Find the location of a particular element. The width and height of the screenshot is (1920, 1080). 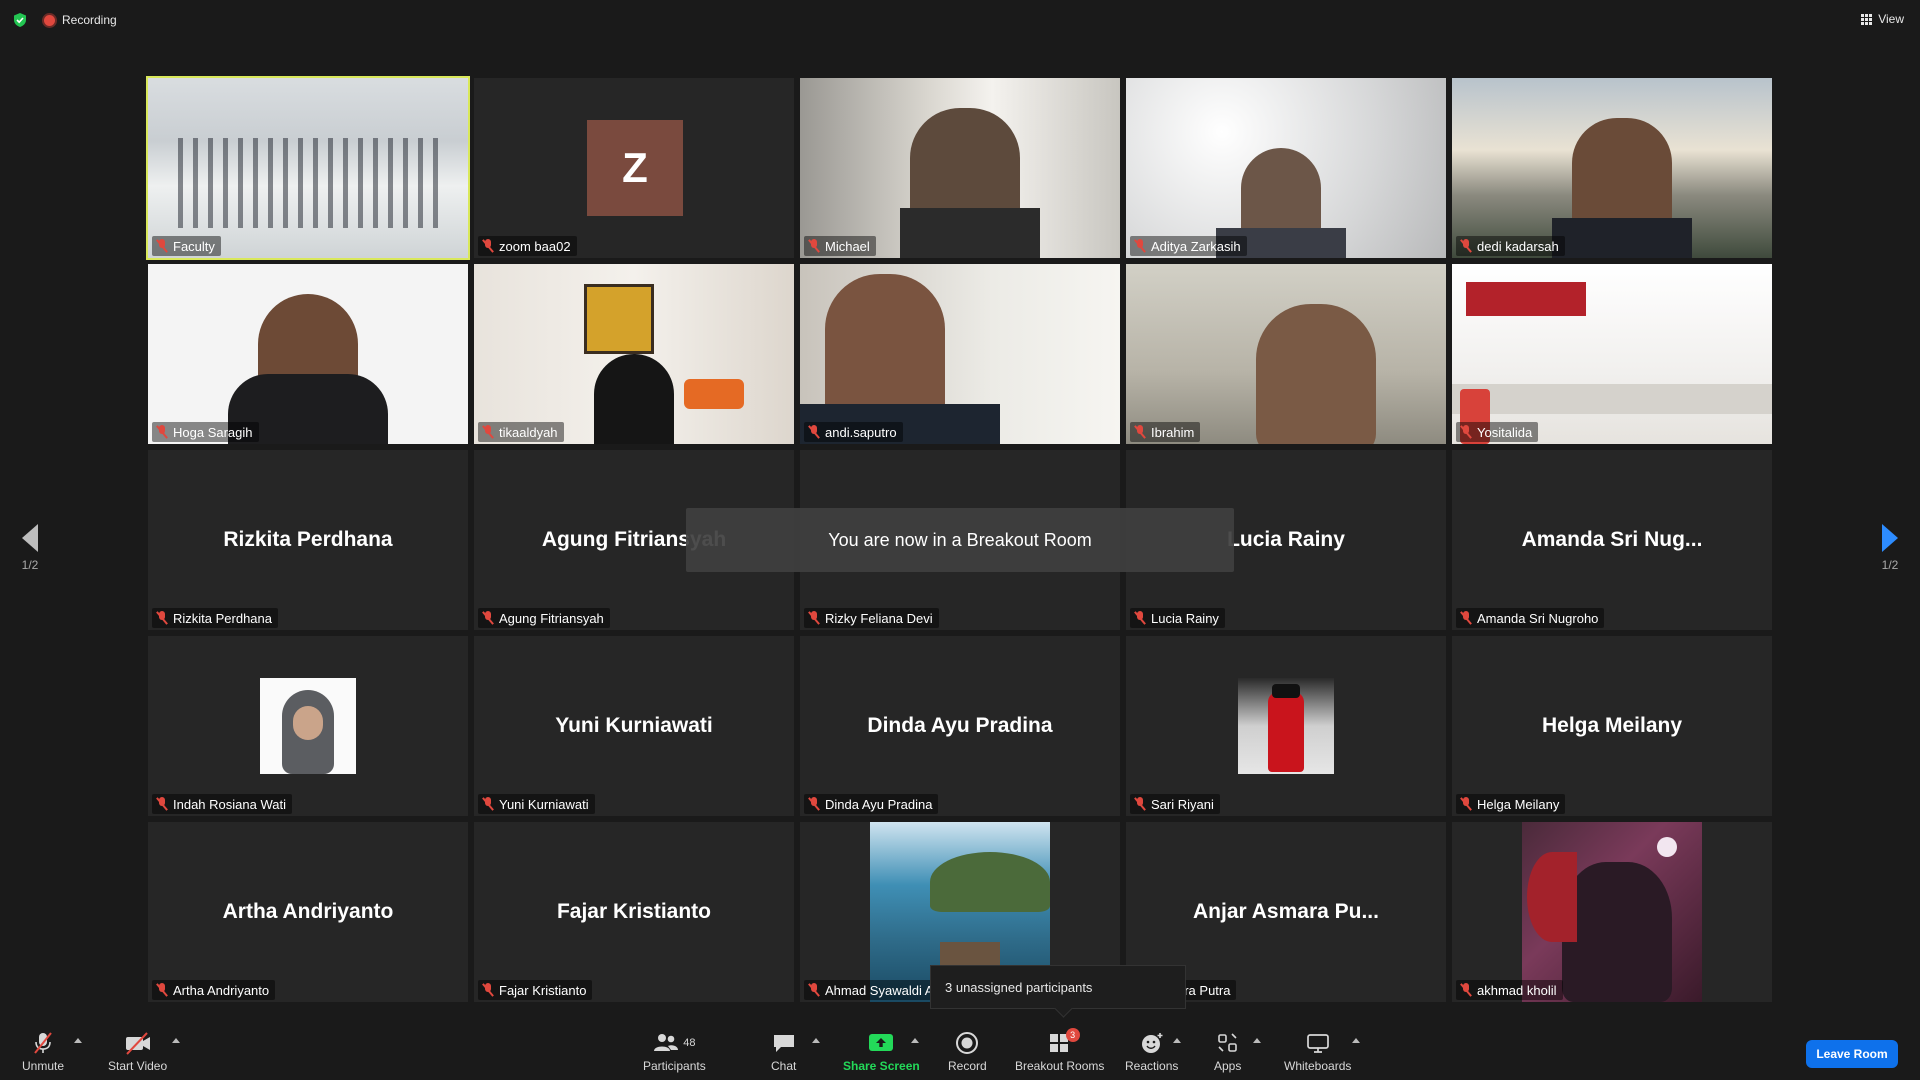

participant-tile: Faculty is located at coordinates (308, 168).